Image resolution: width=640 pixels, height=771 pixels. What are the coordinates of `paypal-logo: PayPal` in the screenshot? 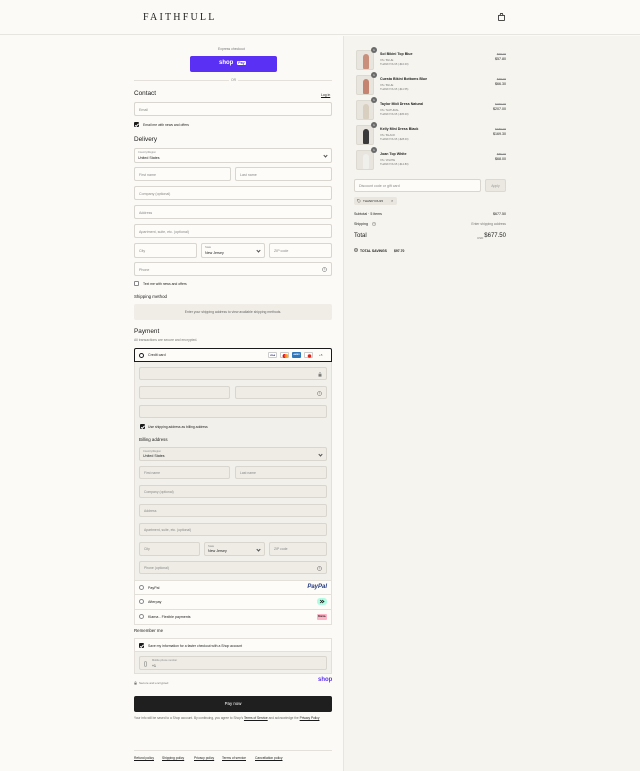 It's located at (317, 587).